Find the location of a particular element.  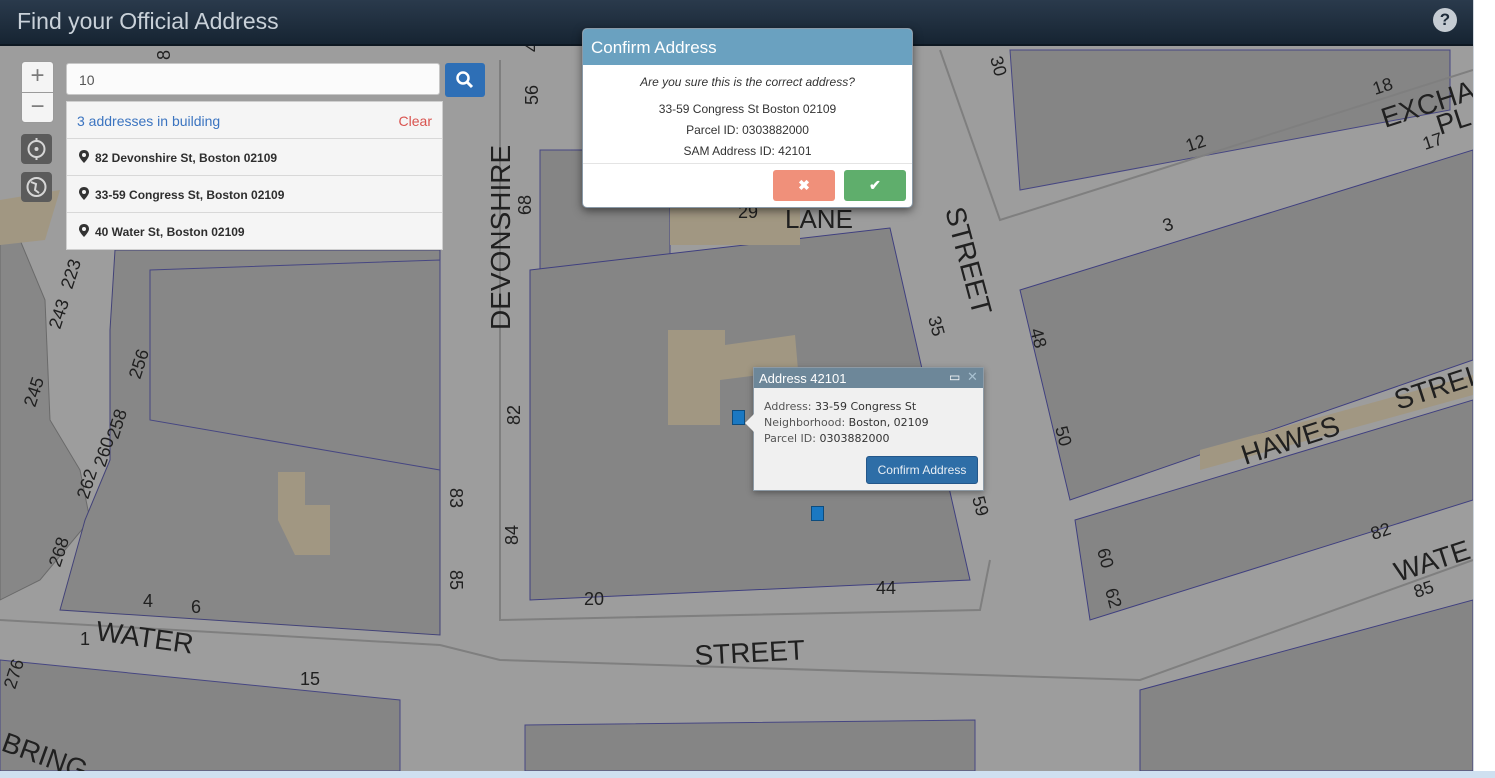

popup-parcel-label: Parcel ID: is located at coordinates (790, 438).